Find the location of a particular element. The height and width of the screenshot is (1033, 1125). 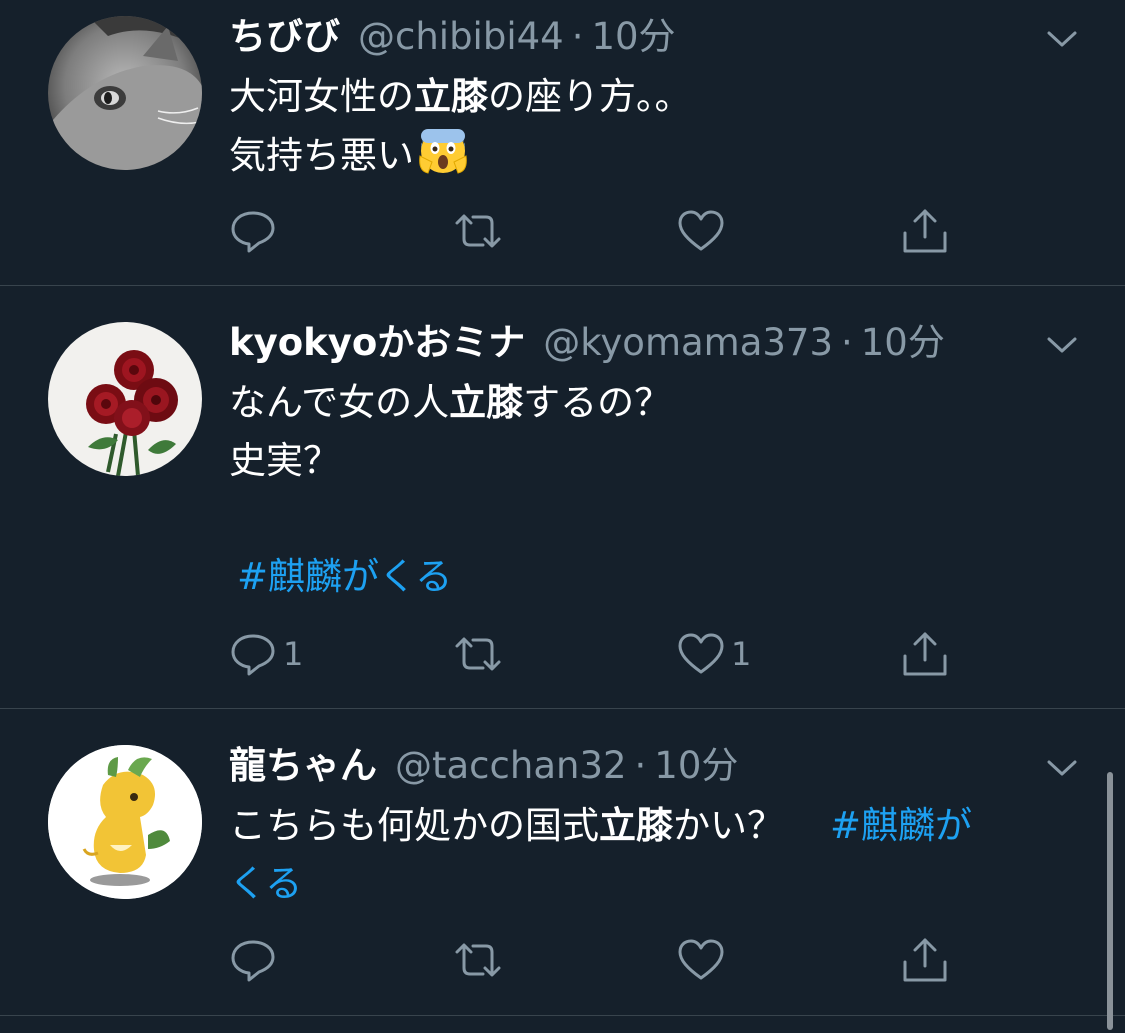

tweet-header: kyokyoかおミナ @kyomama373 · 10分 is located at coordinates (587, 343).